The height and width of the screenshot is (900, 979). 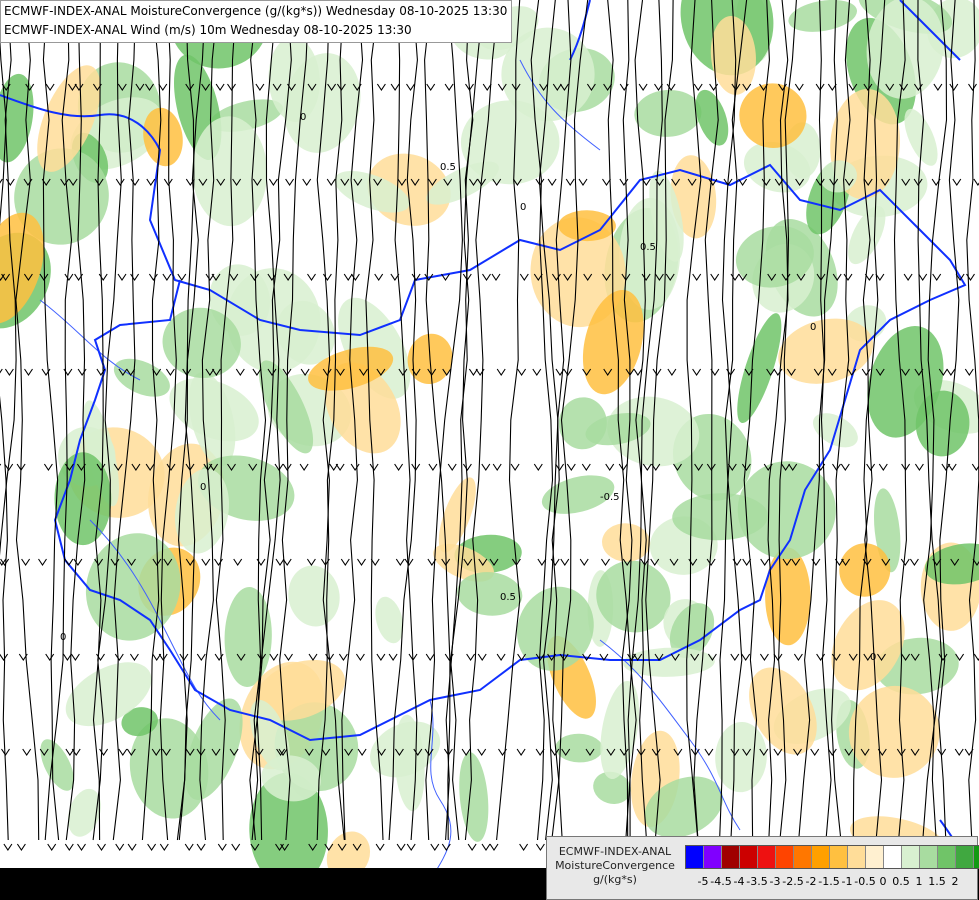 I want to click on legend-title-model: ECMWF-INDEX-ANAL, so click(x=615, y=851).